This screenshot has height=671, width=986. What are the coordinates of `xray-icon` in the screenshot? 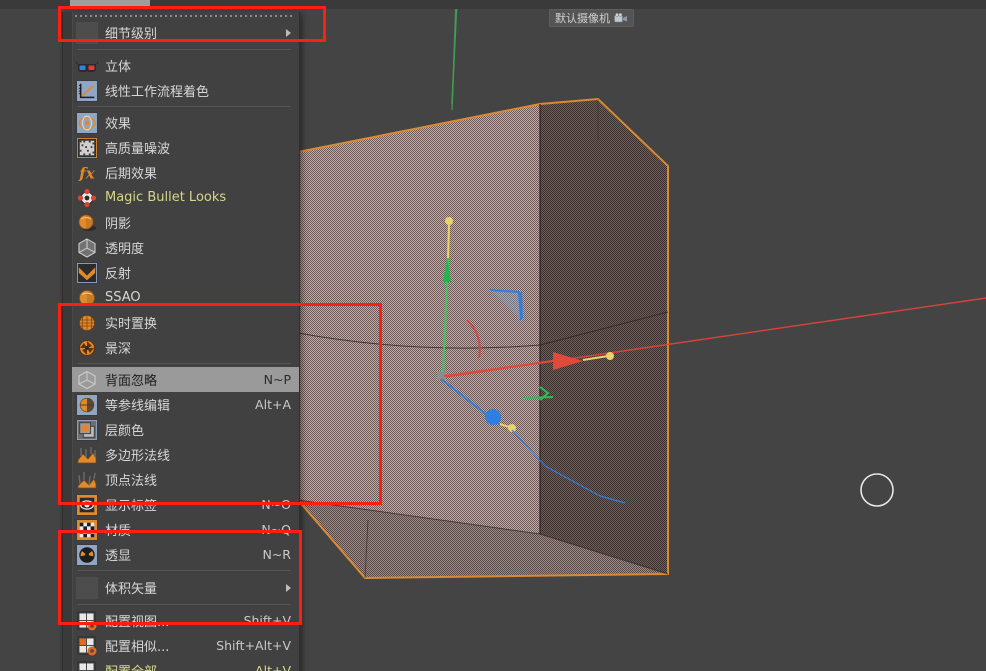 It's located at (87, 554).